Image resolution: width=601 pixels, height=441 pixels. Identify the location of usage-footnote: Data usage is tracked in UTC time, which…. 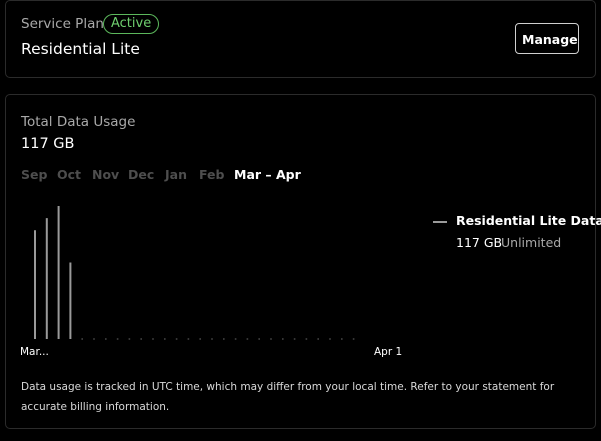
(288, 397).